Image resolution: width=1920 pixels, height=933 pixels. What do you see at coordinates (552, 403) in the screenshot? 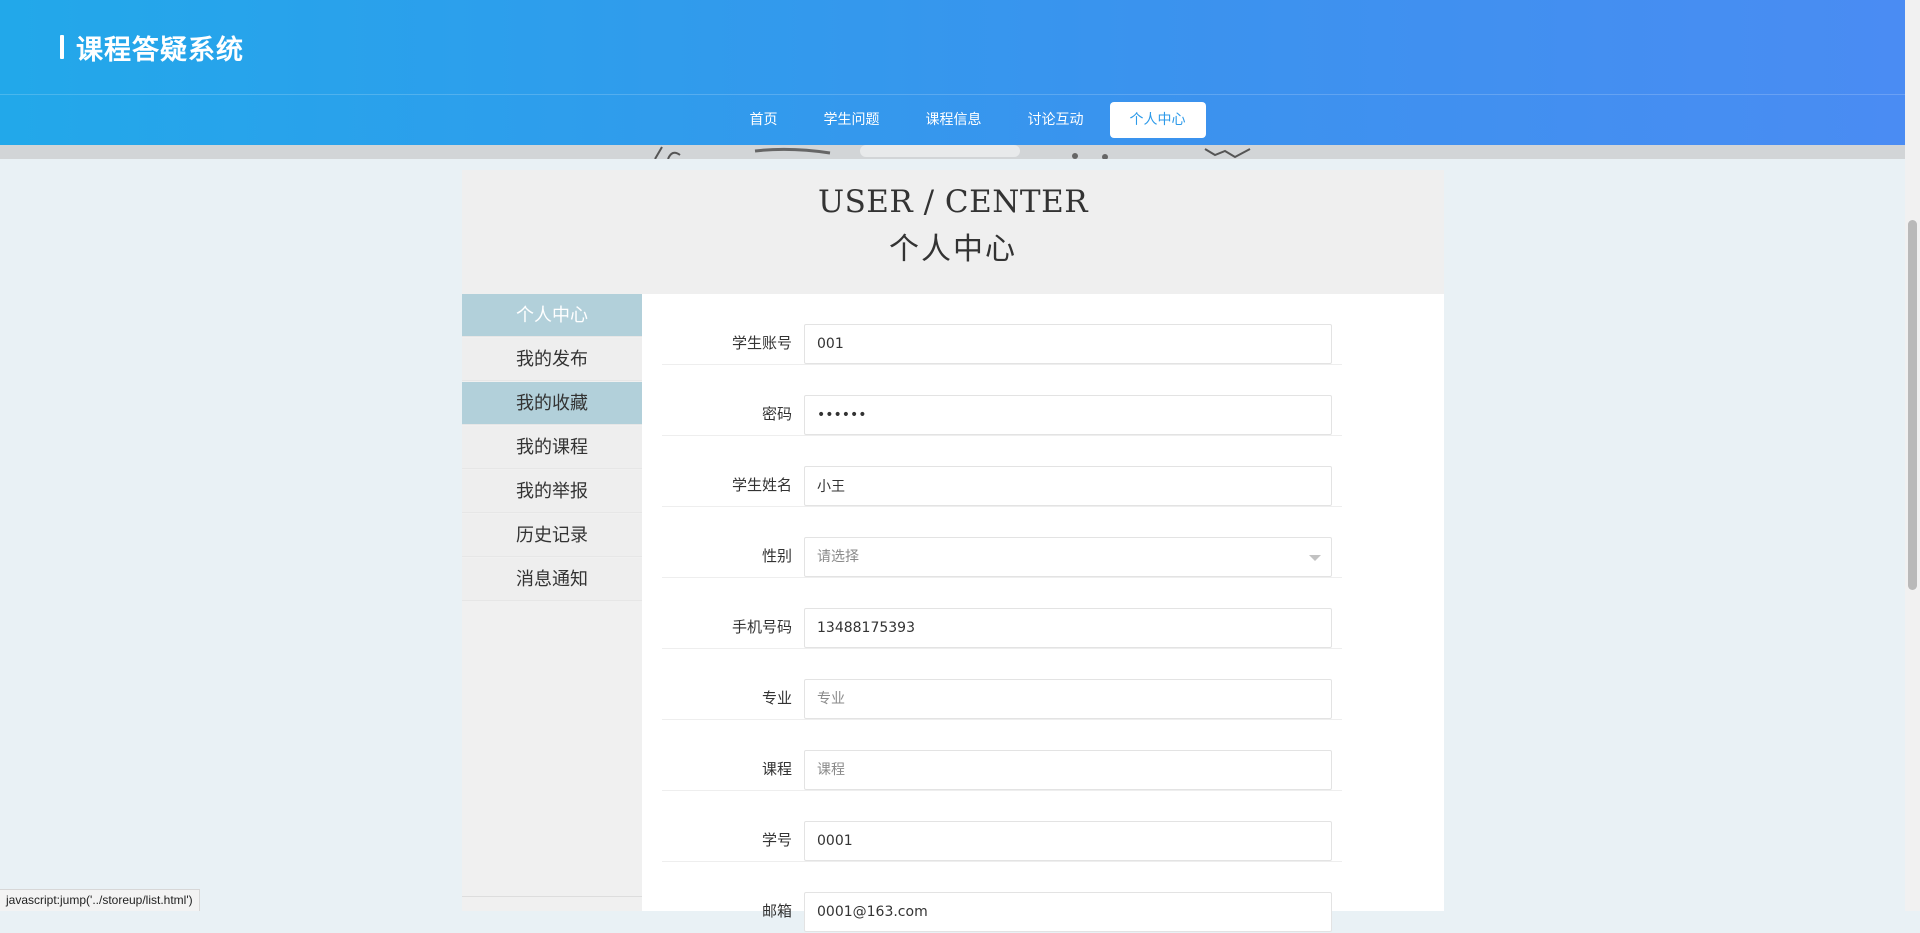
I see `sidebar-item-my-favorites: 我的收藏` at bounding box center [552, 403].